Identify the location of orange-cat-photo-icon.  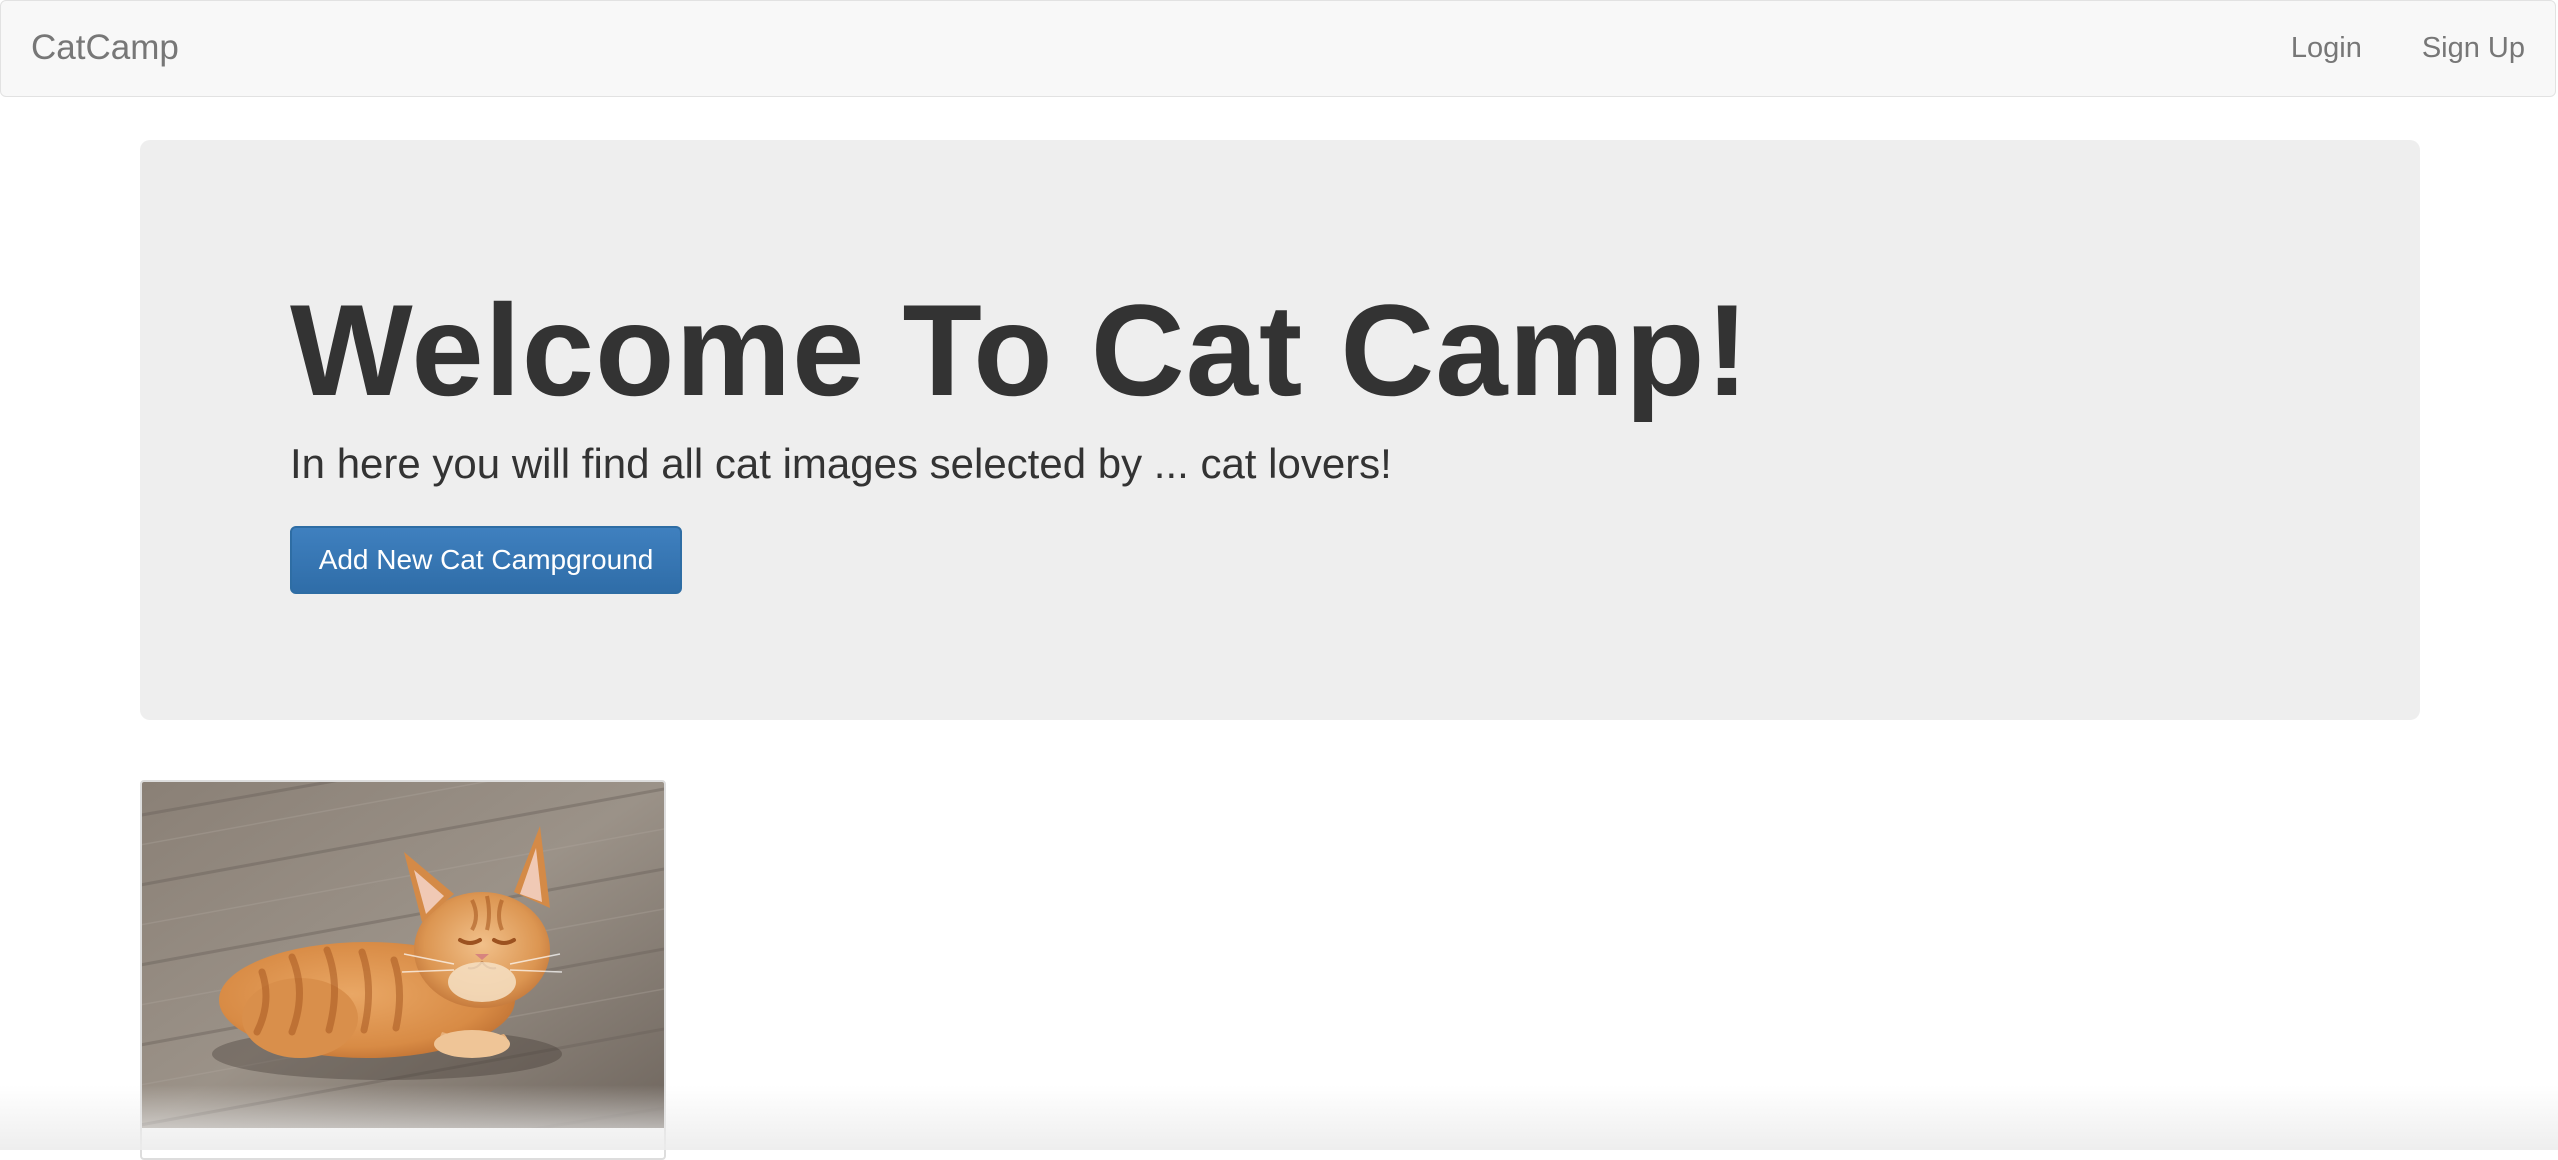
(403, 955).